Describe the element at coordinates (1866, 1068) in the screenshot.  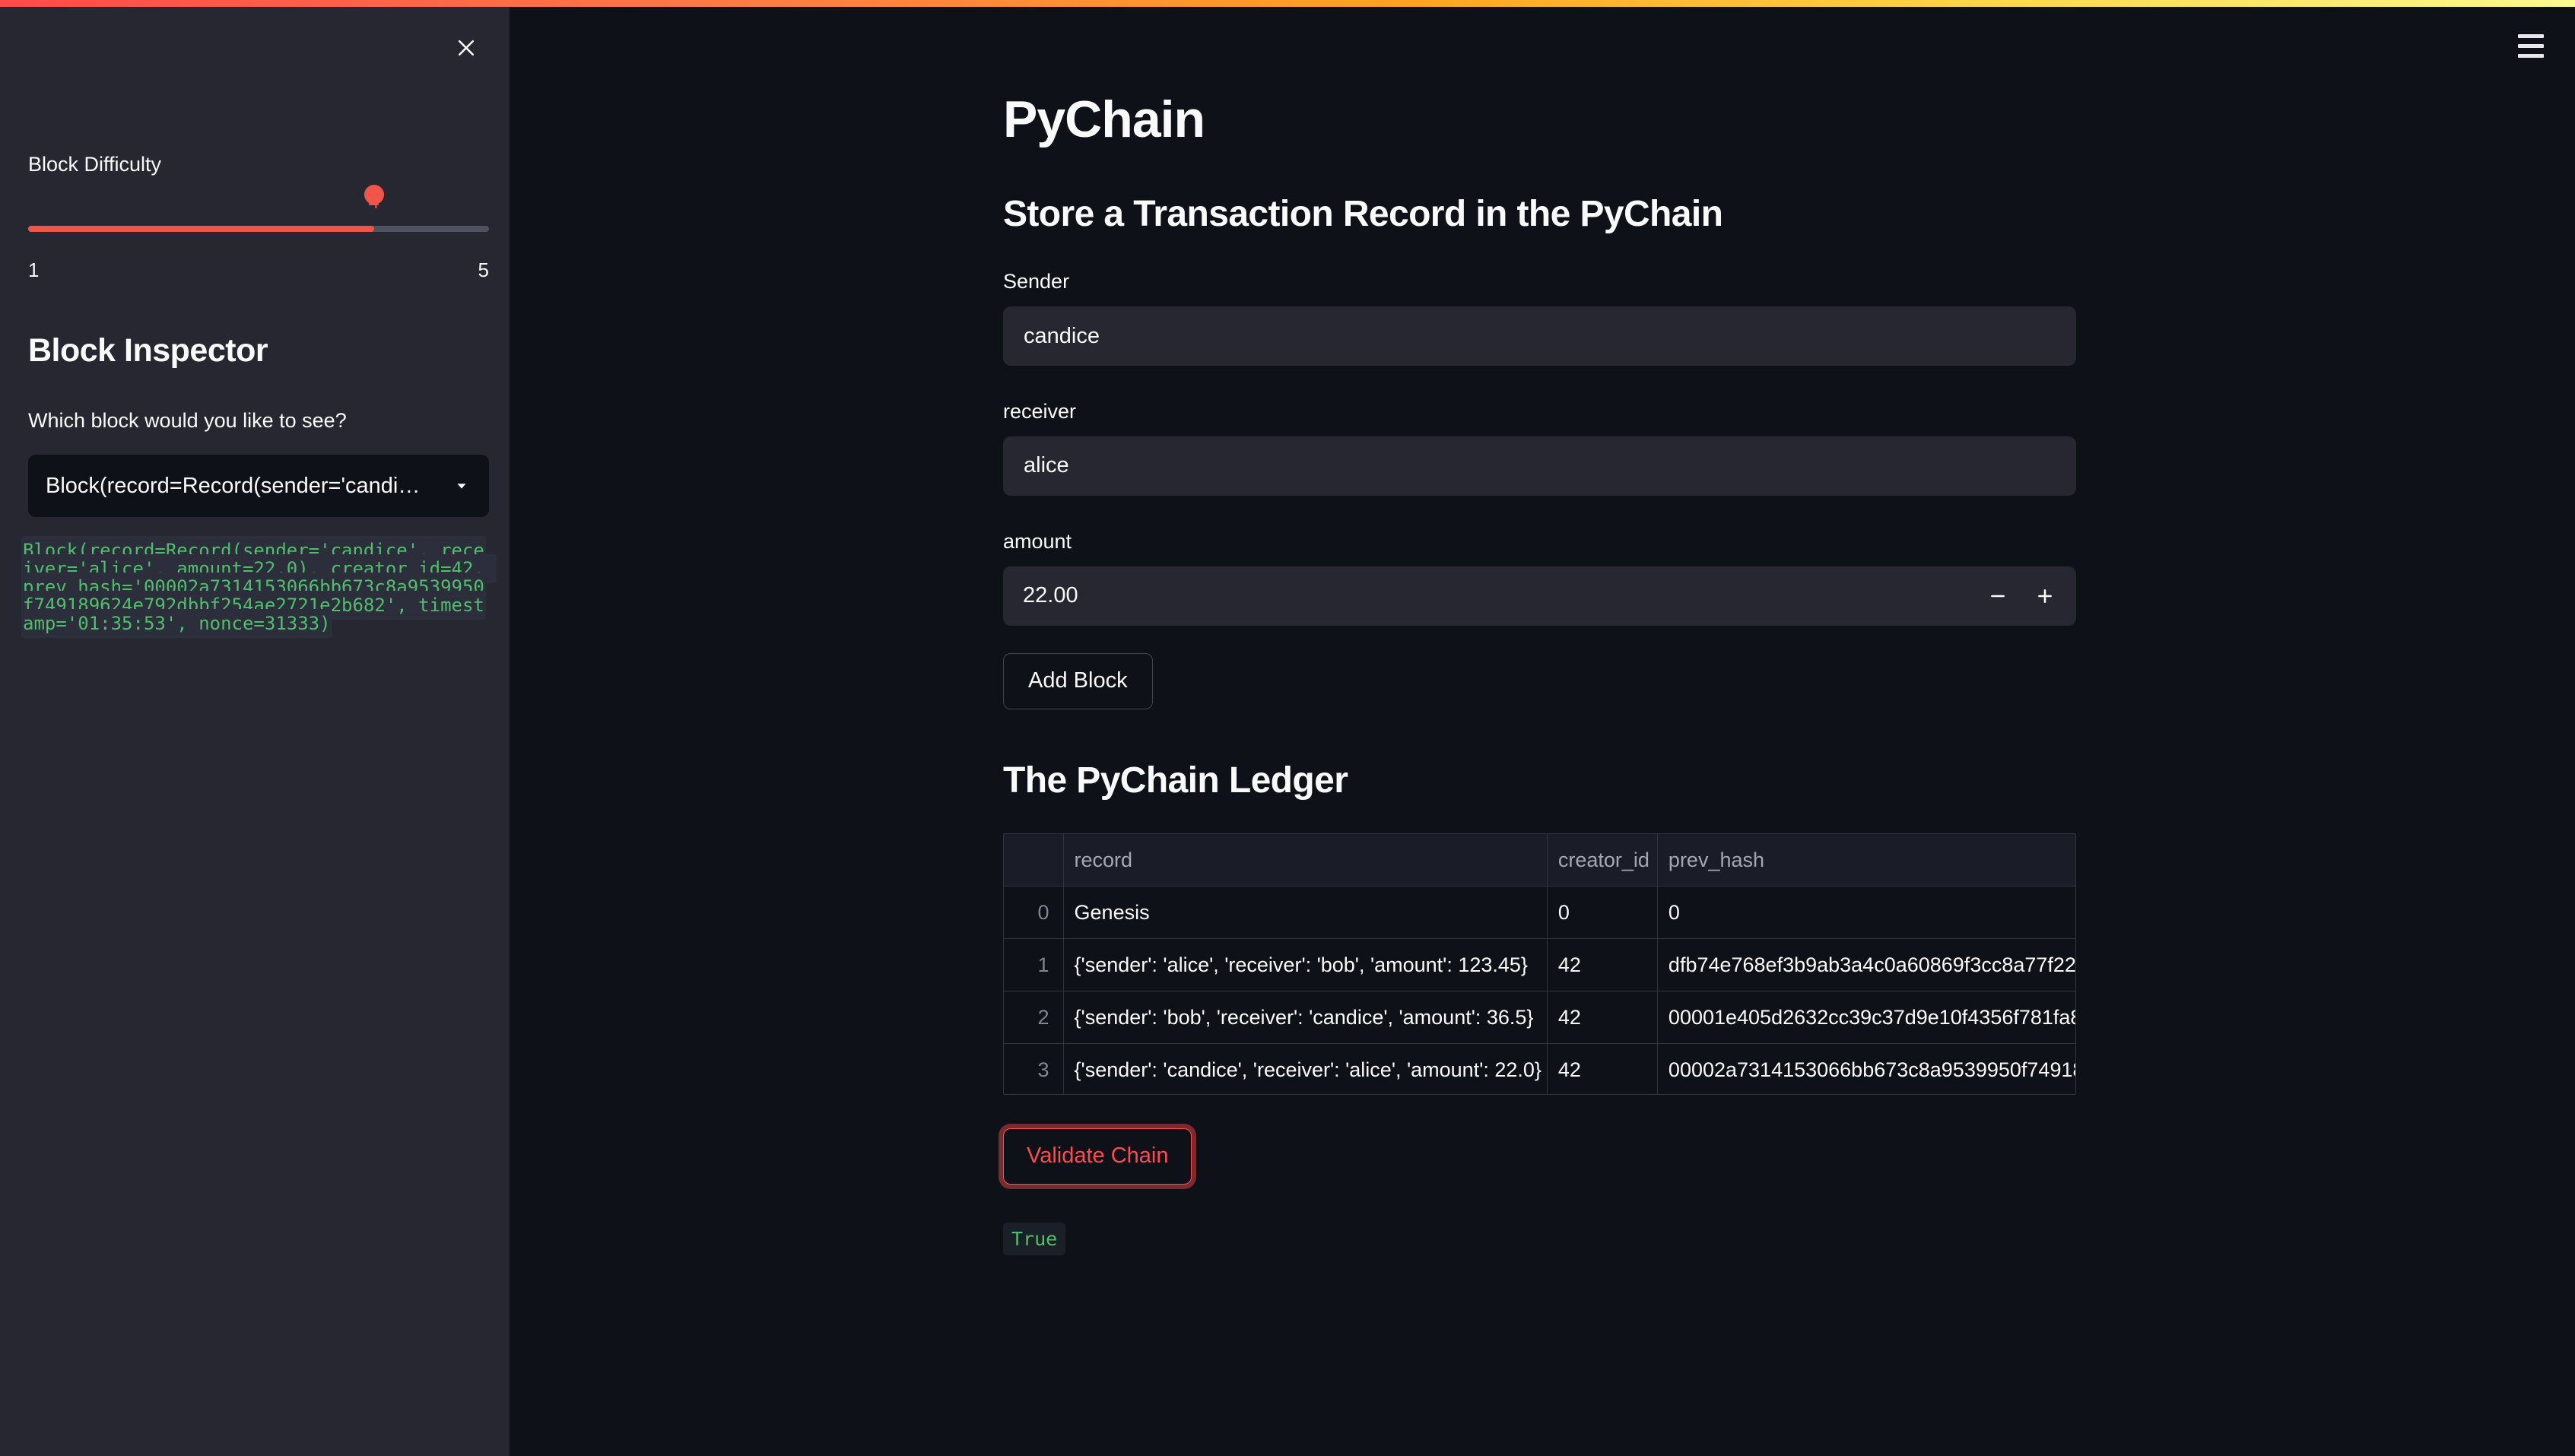
I see `row-prev-hash: 00002a7314153066bb673c8a9539950f7491896` at that location.